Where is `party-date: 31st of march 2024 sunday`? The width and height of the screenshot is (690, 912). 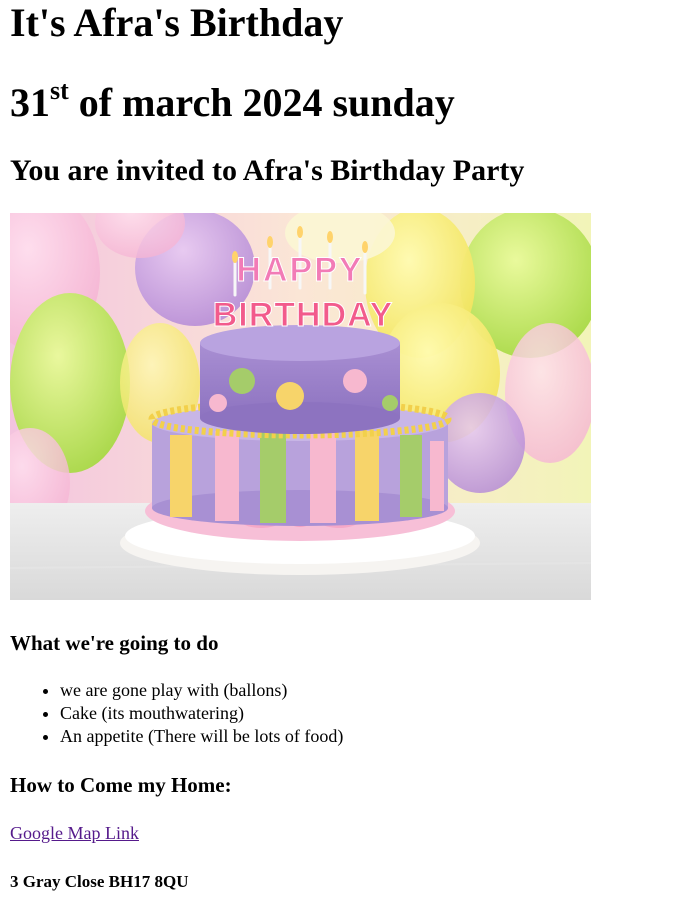 party-date: 31st of march 2024 sunday is located at coordinates (232, 102).